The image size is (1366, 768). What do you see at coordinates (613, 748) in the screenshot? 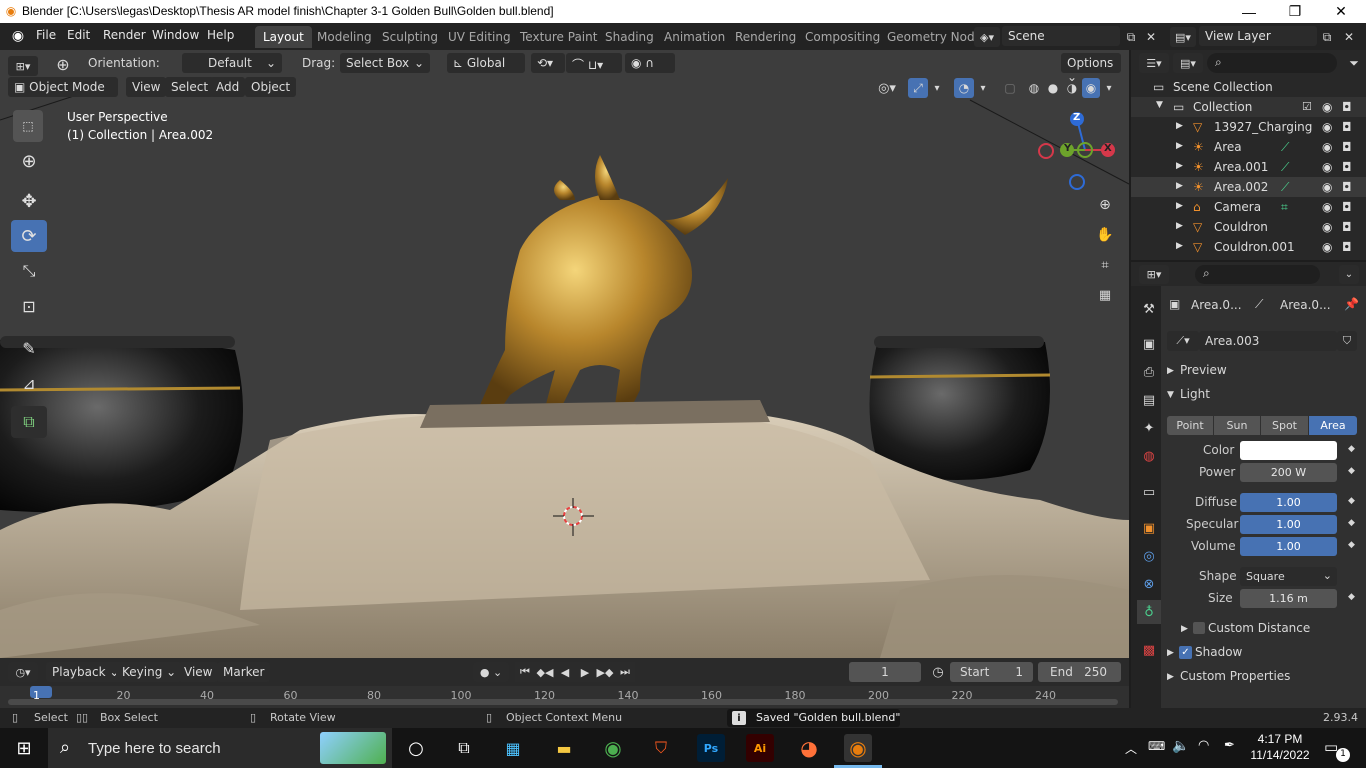
I see `chrome-icon: ◉` at bounding box center [613, 748].